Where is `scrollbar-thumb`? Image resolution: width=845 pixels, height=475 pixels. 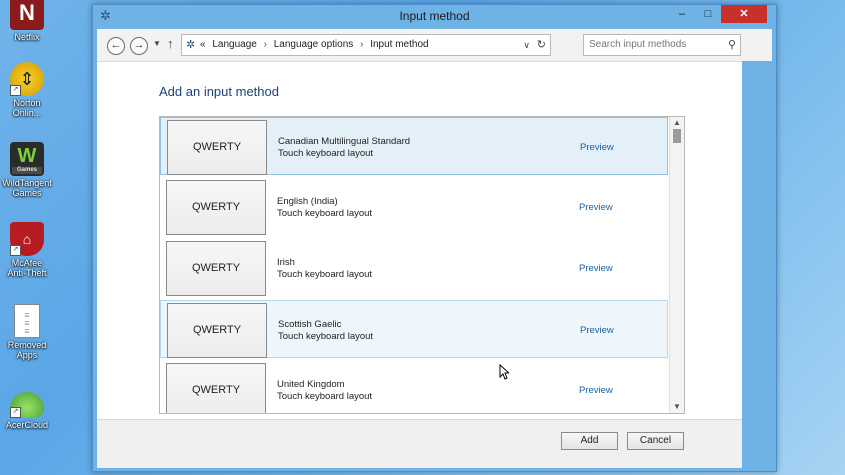
scrollbar-thumb is located at coordinates (677, 136).